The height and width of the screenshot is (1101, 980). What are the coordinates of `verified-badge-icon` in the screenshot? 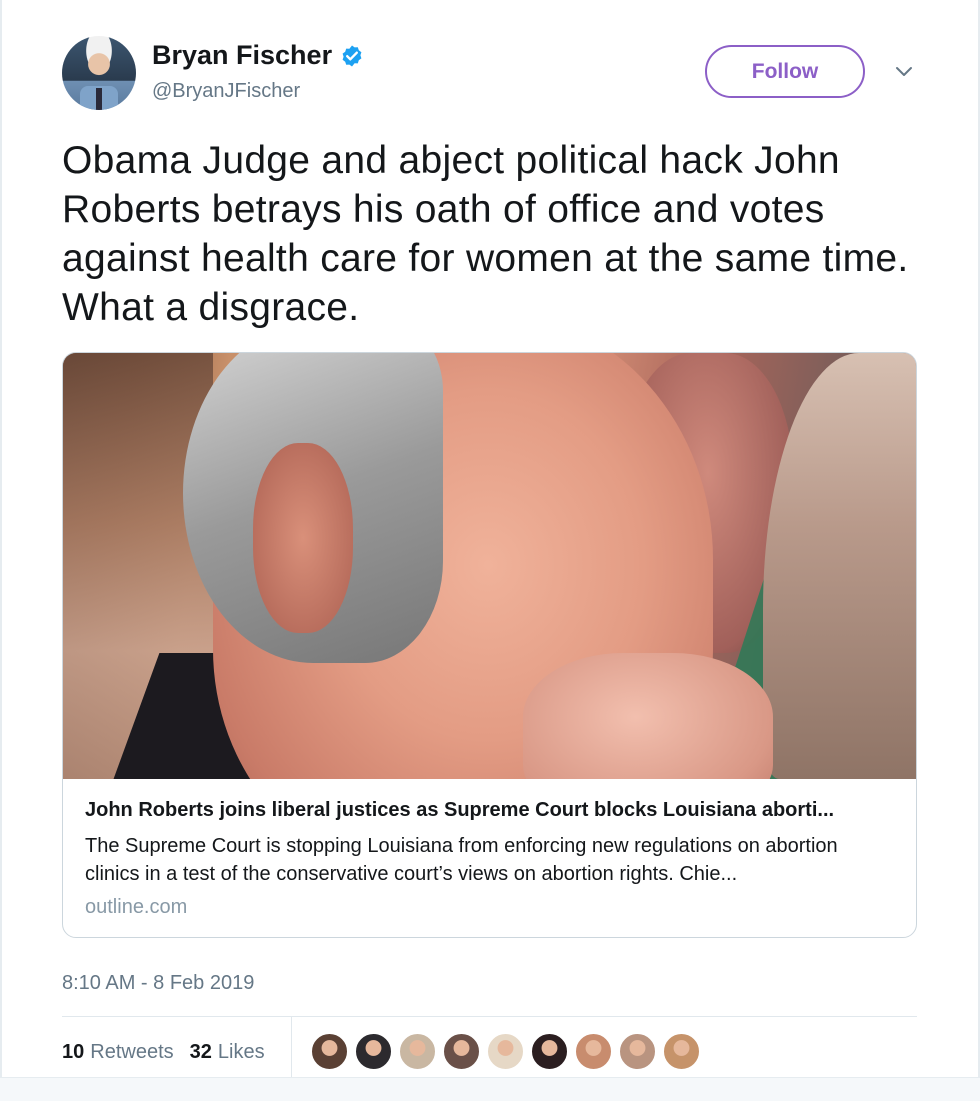 It's located at (352, 55).